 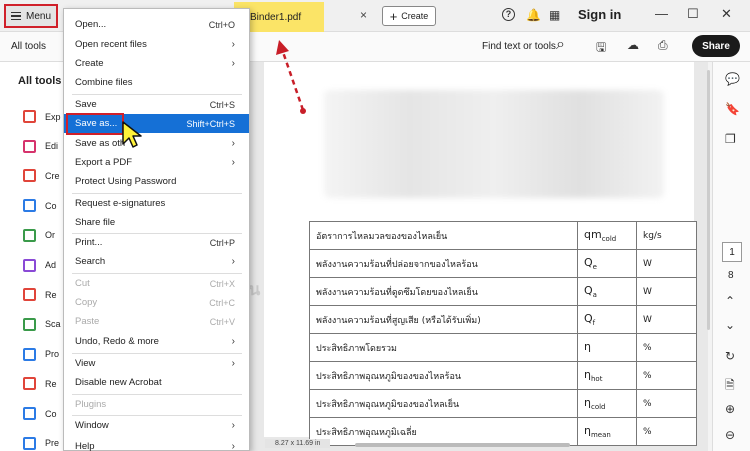 I want to click on pages-icon: ❐, so click(x=730, y=139).